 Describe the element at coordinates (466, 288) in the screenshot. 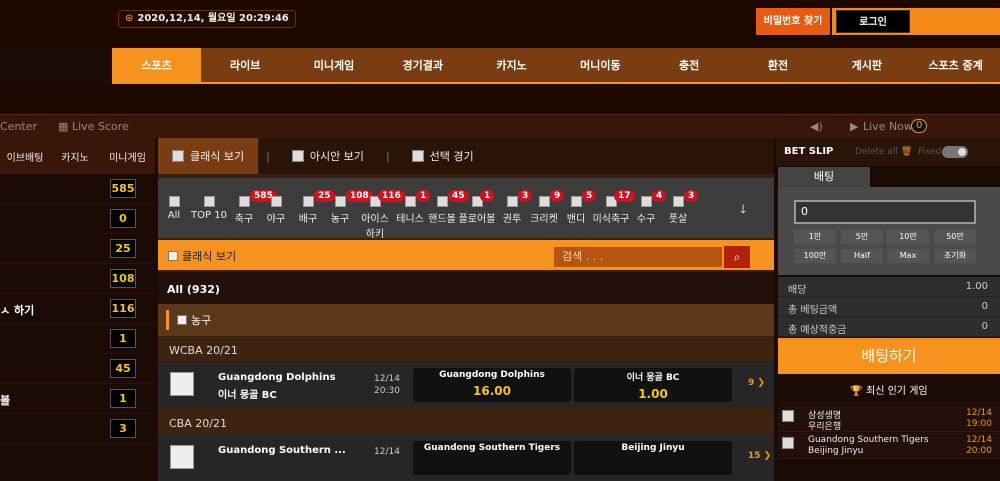

I see `all-count: All (932)` at that location.